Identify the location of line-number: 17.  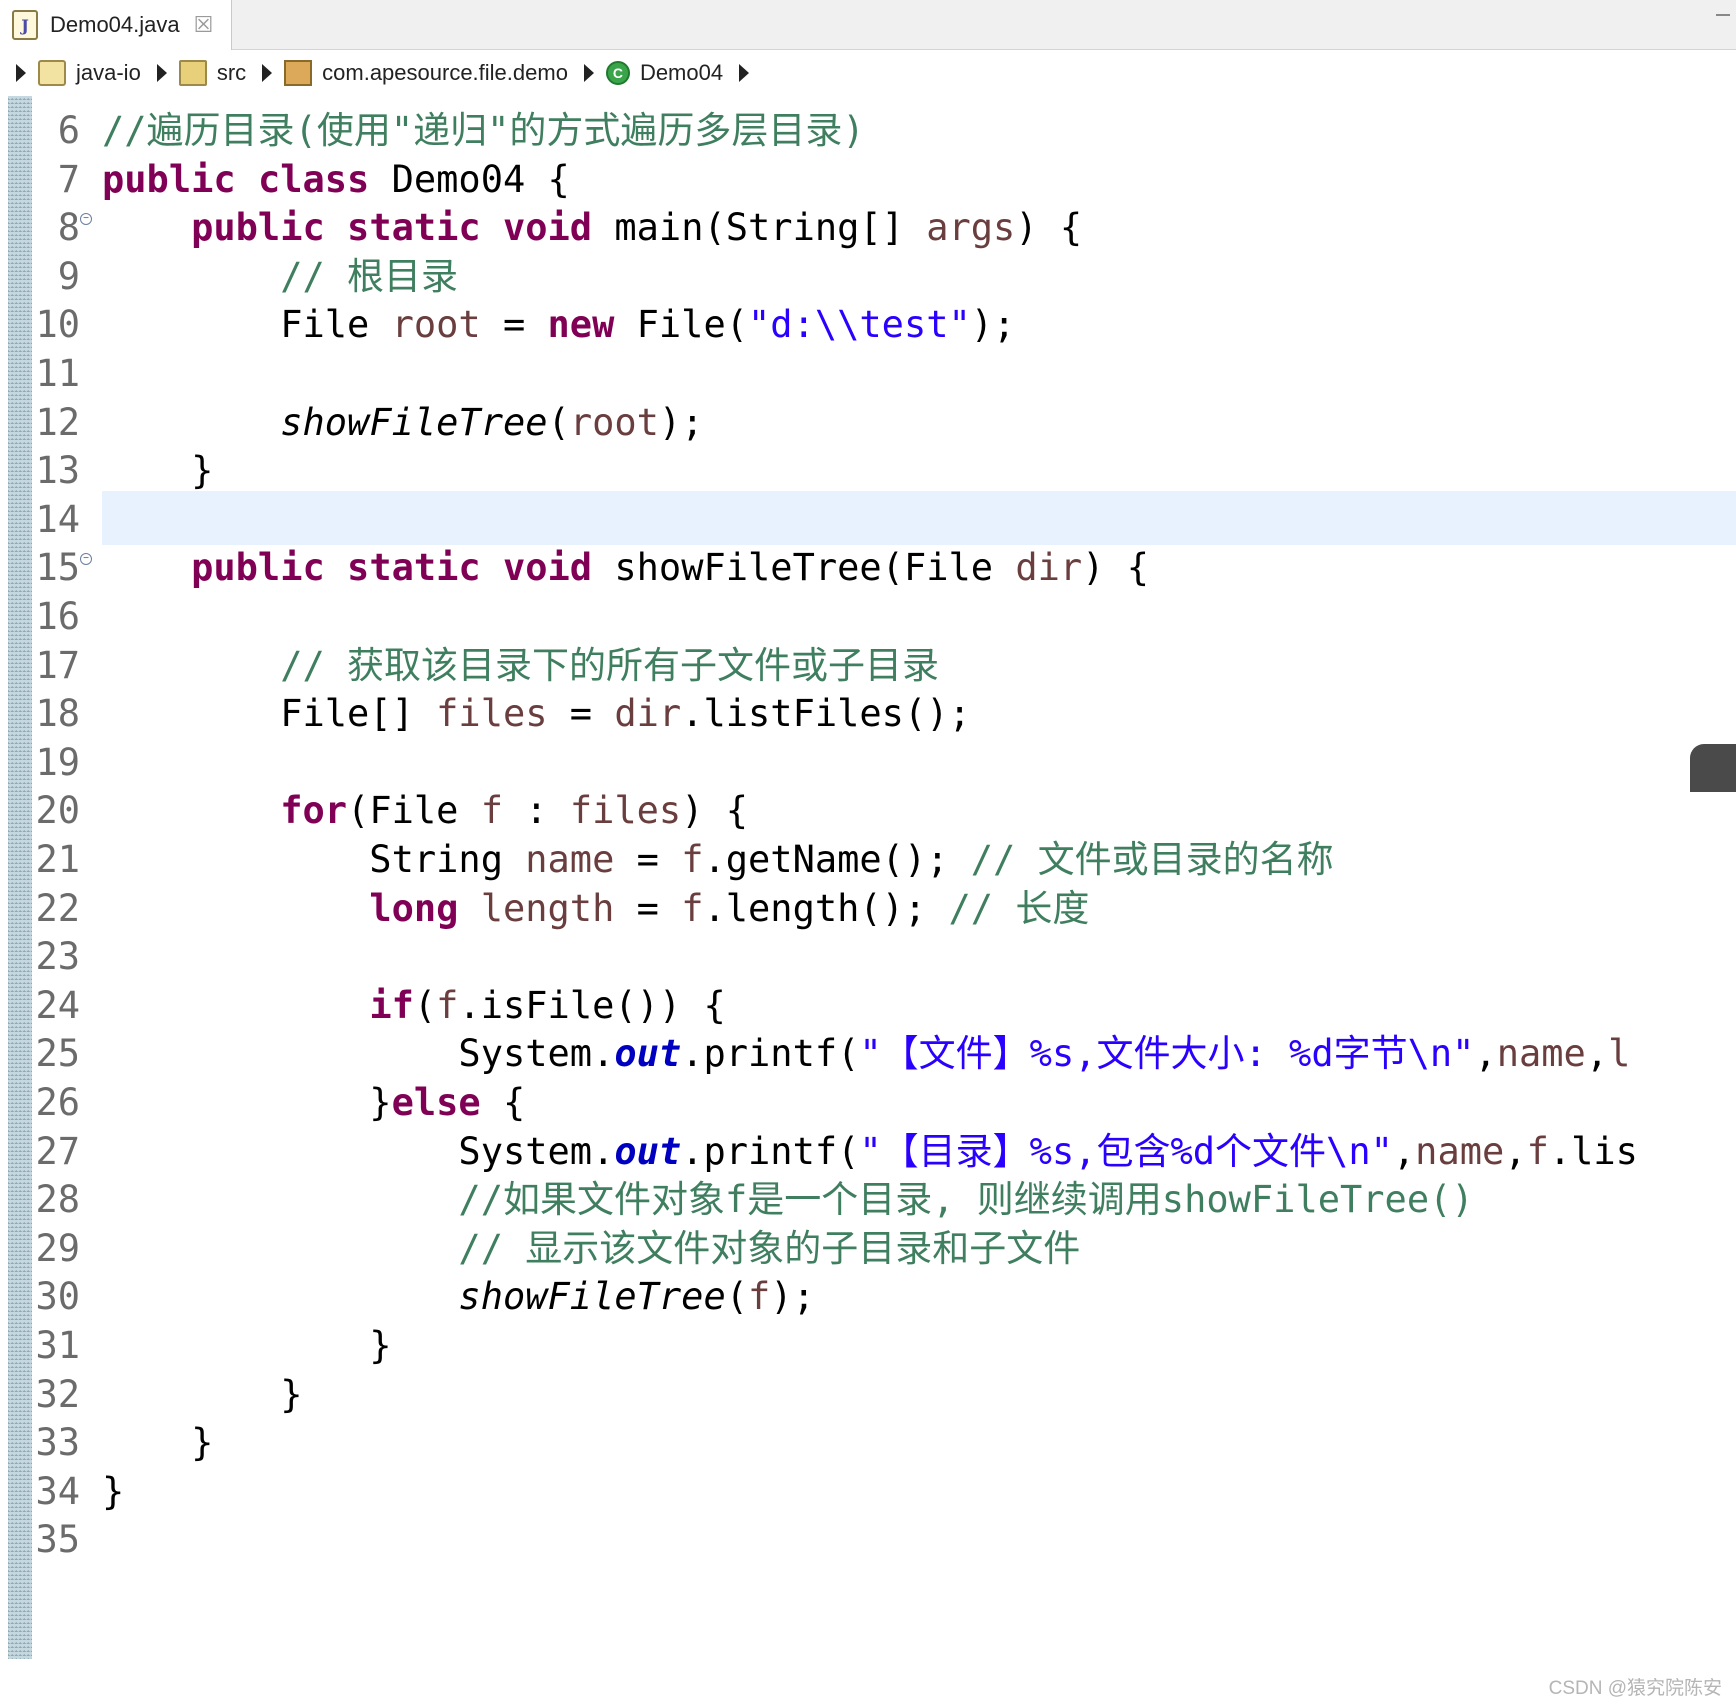
(57, 665).